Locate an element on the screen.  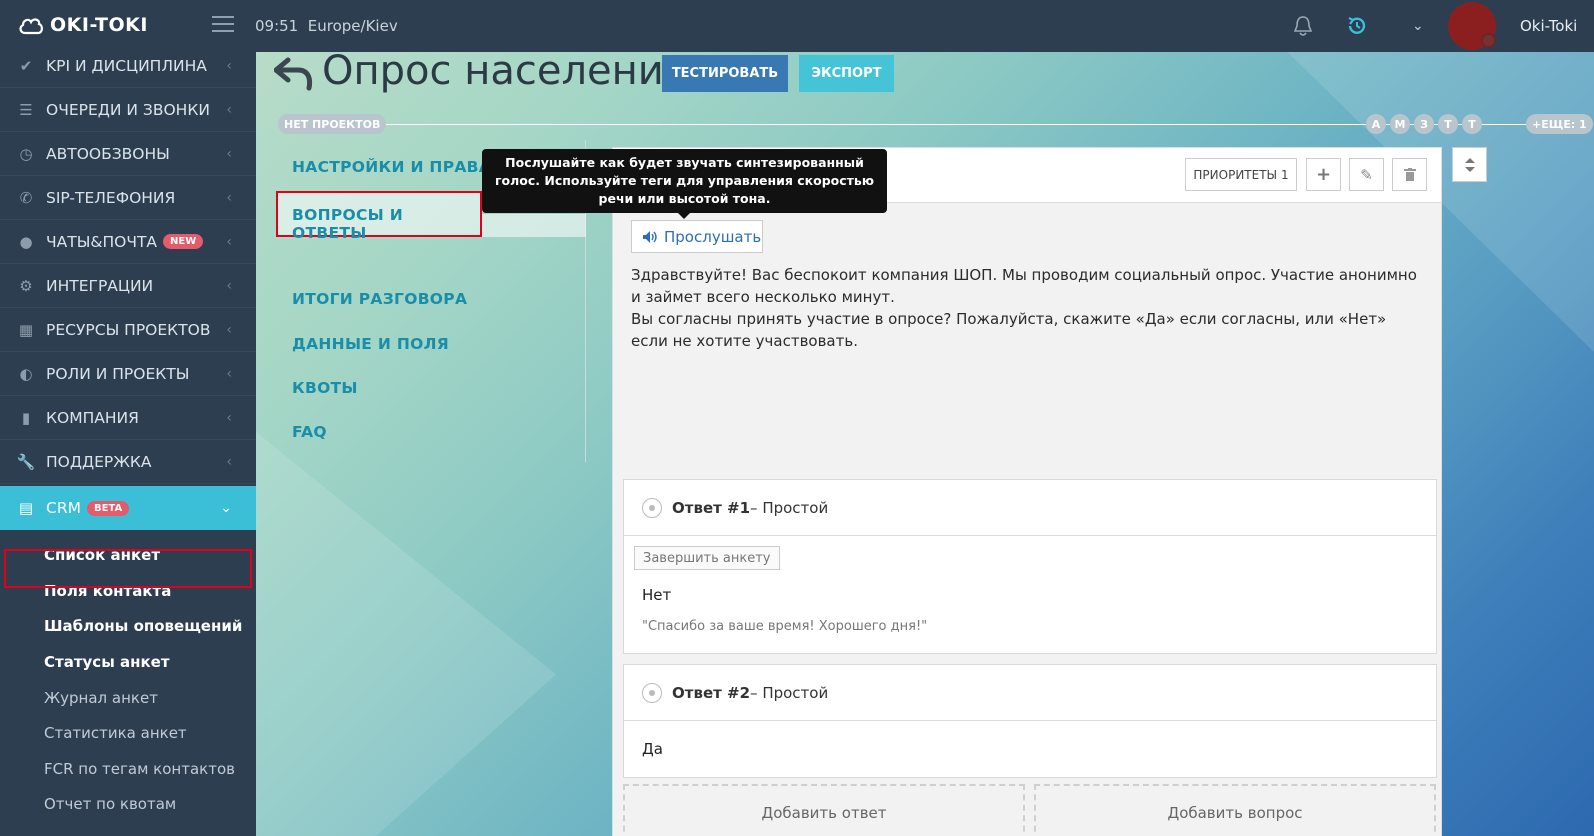
bg-polygon is located at coordinates (406, 634).